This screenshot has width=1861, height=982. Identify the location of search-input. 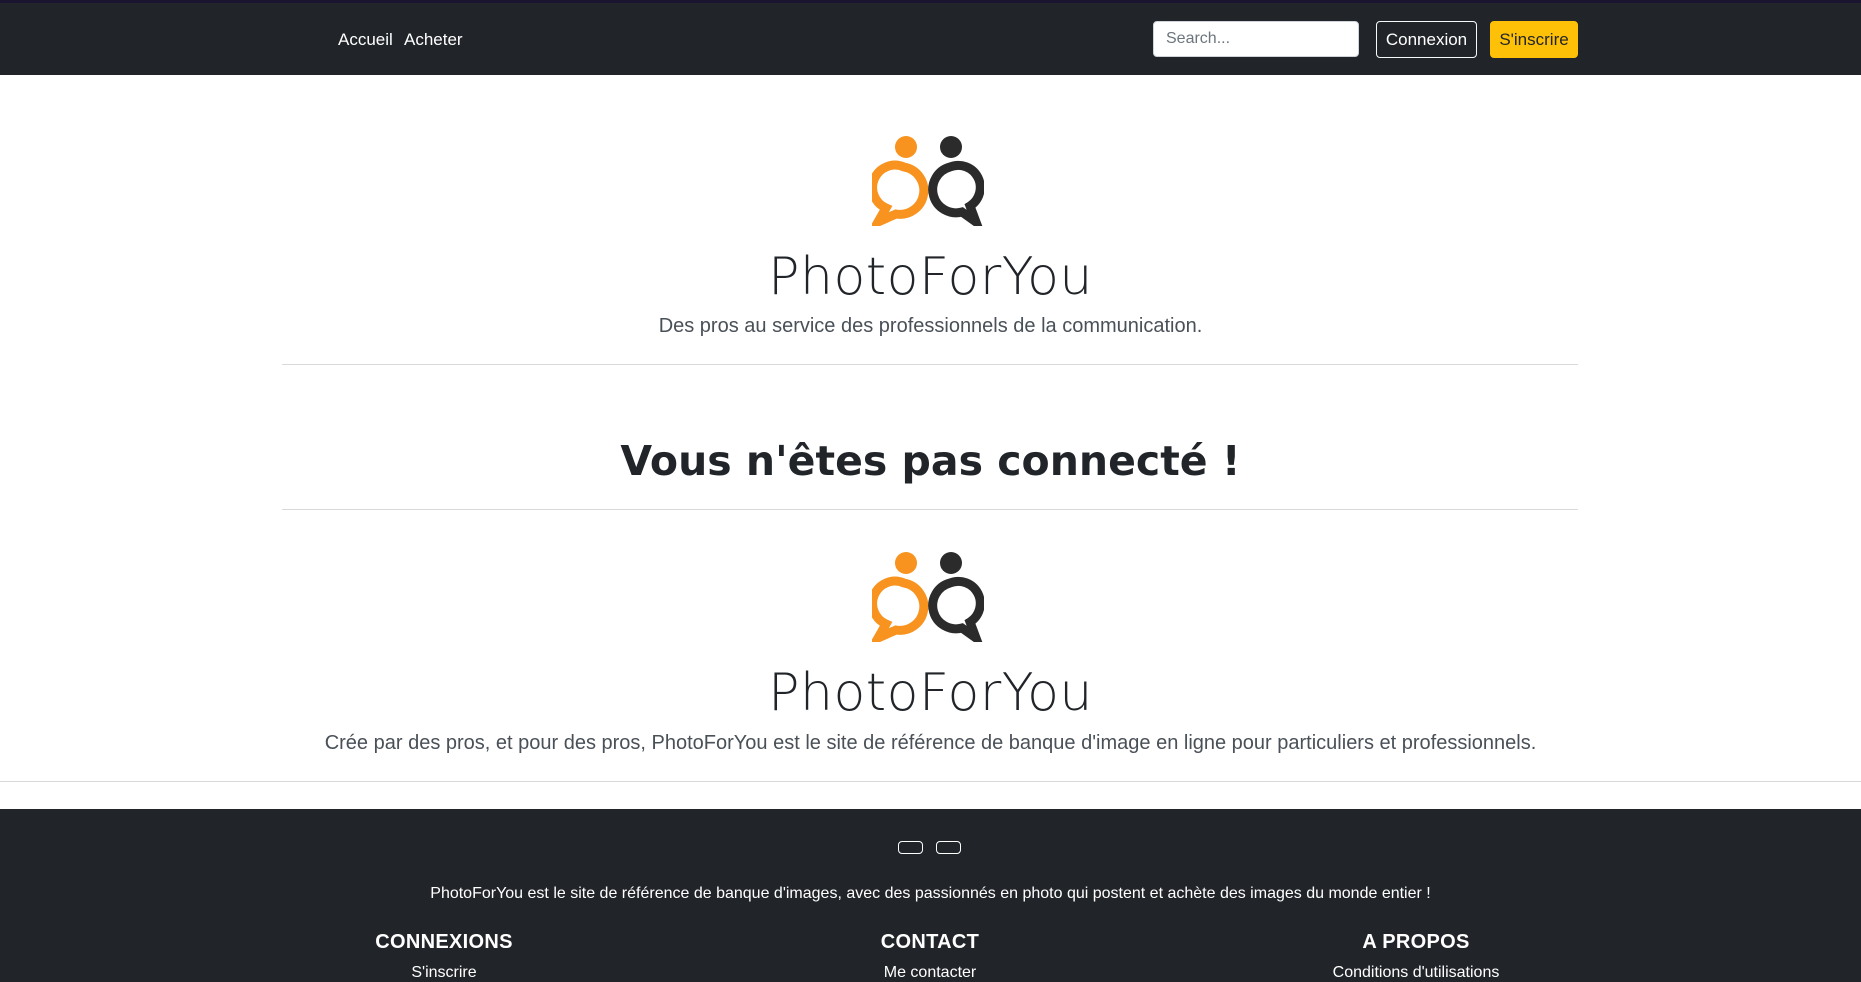
(1256, 39).